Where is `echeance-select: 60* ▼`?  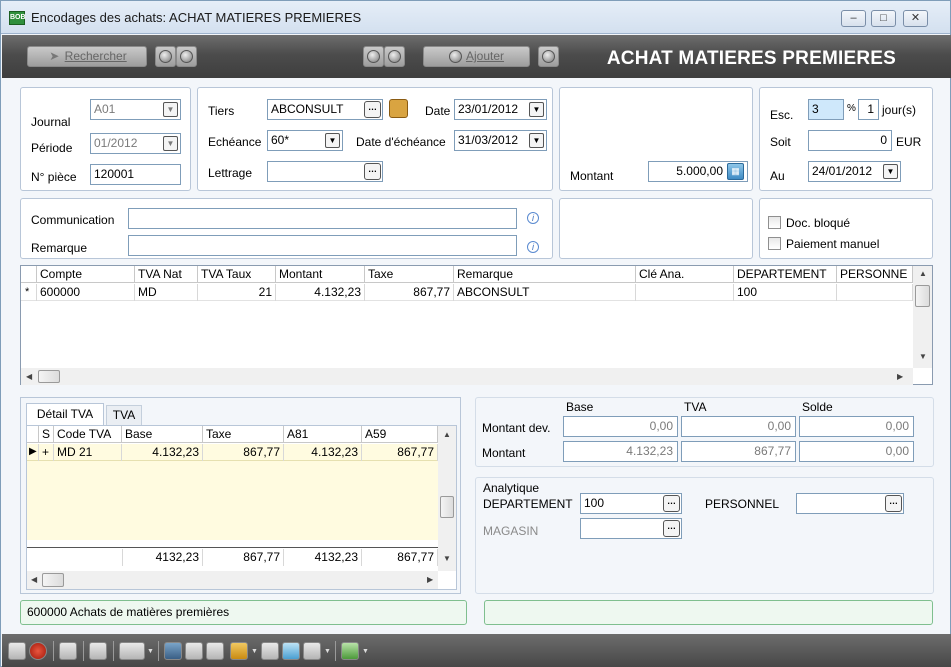 echeance-select: 60* ▼ is located at coordinates (305, 140).